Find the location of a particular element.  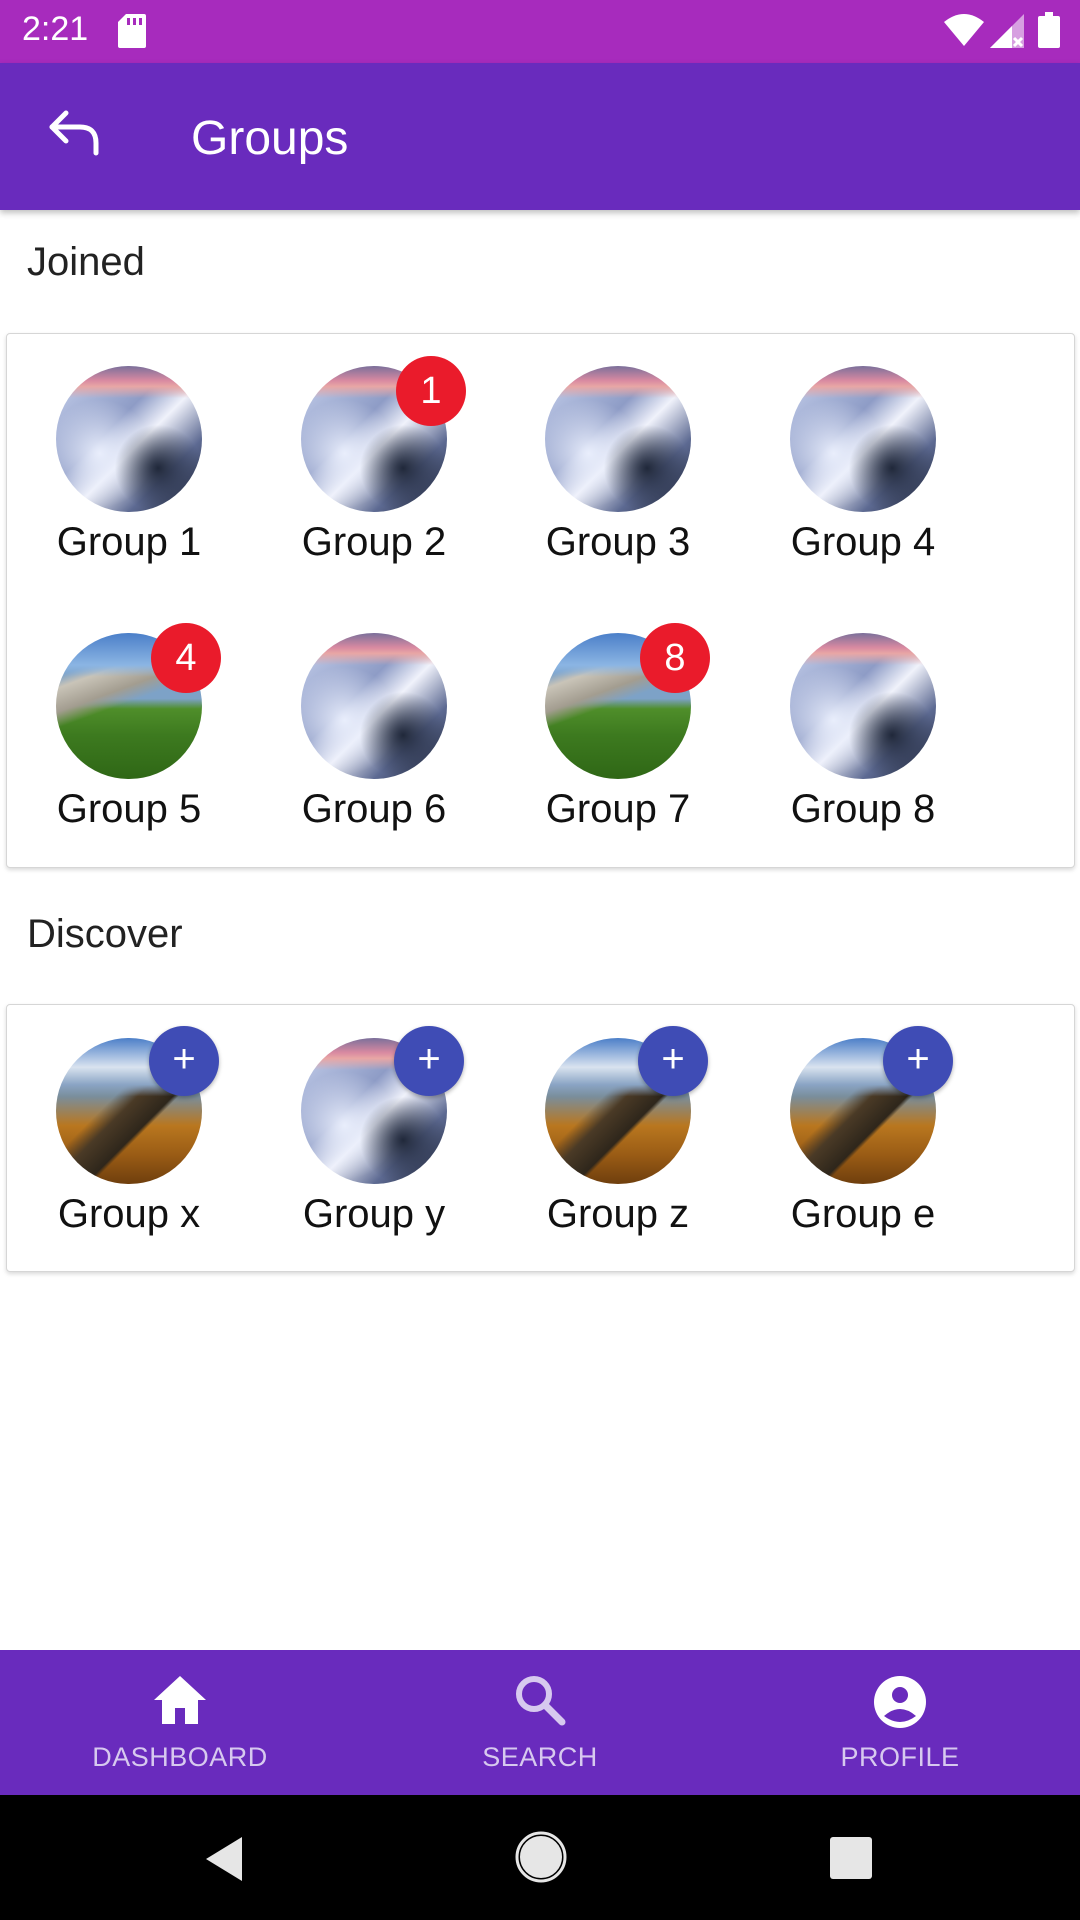

system-navigation-bar is located at coordinates (540, 1857).